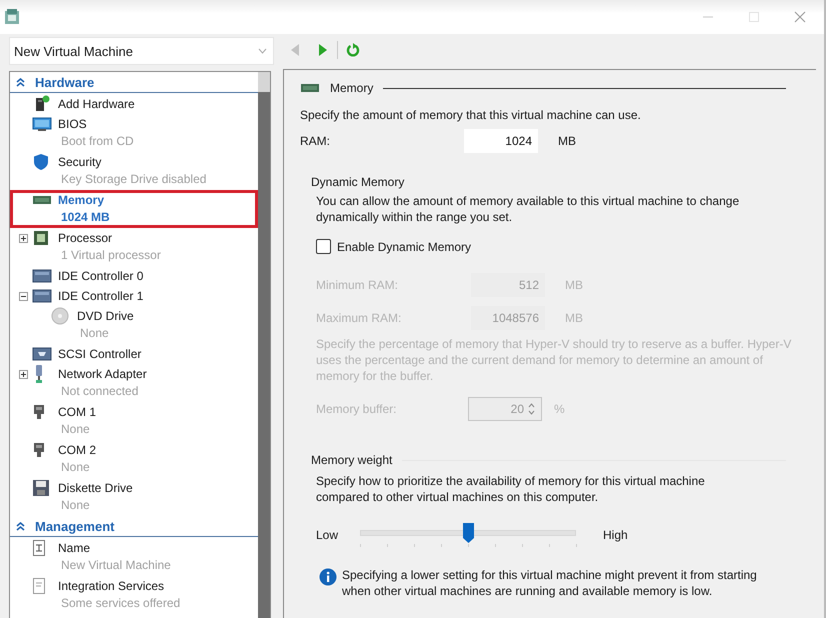 This screenshot has height=618, width=826. Describe the element at coordinates (106, 316) in the screenshot. I see `item-name: DVD Drive` at that location.